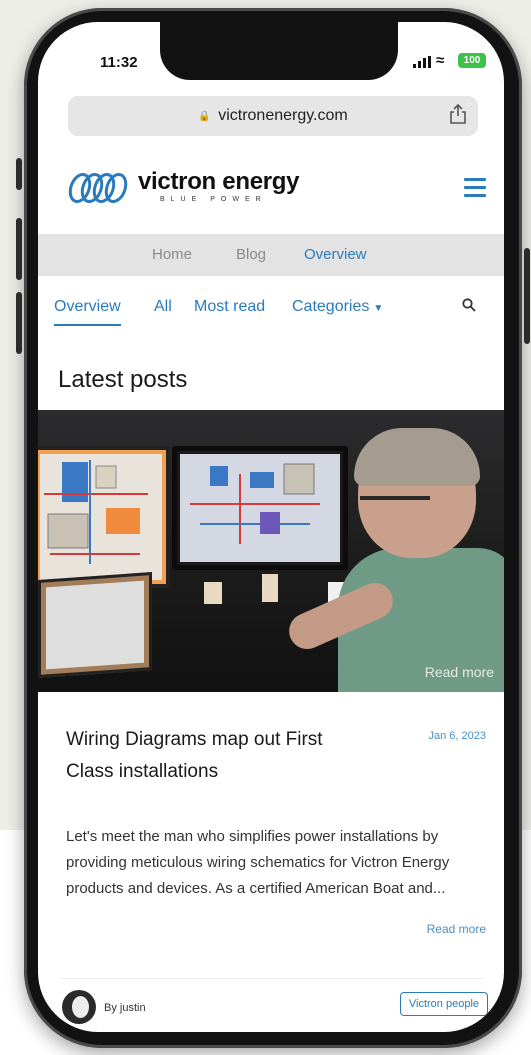  What do you see at coordinates (283, 115) in the screenshot?
I see `url-text: victronenergy.com` at bounding box center [283, 115].